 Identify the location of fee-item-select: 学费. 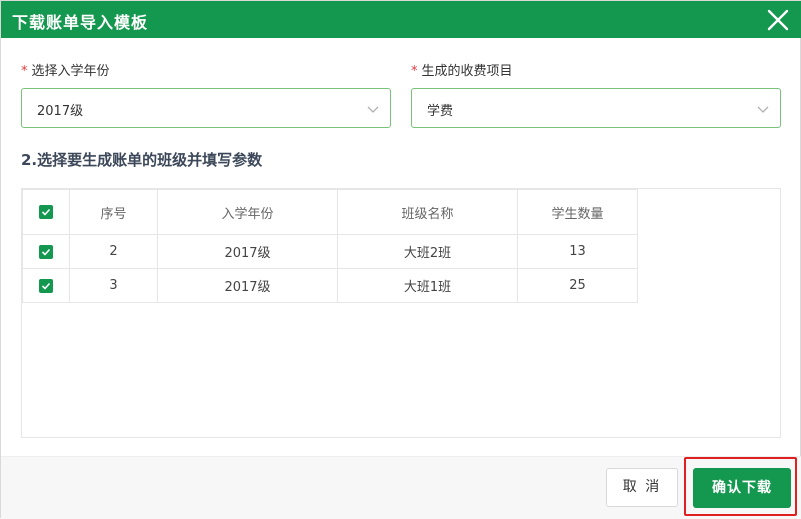
(596, 108).